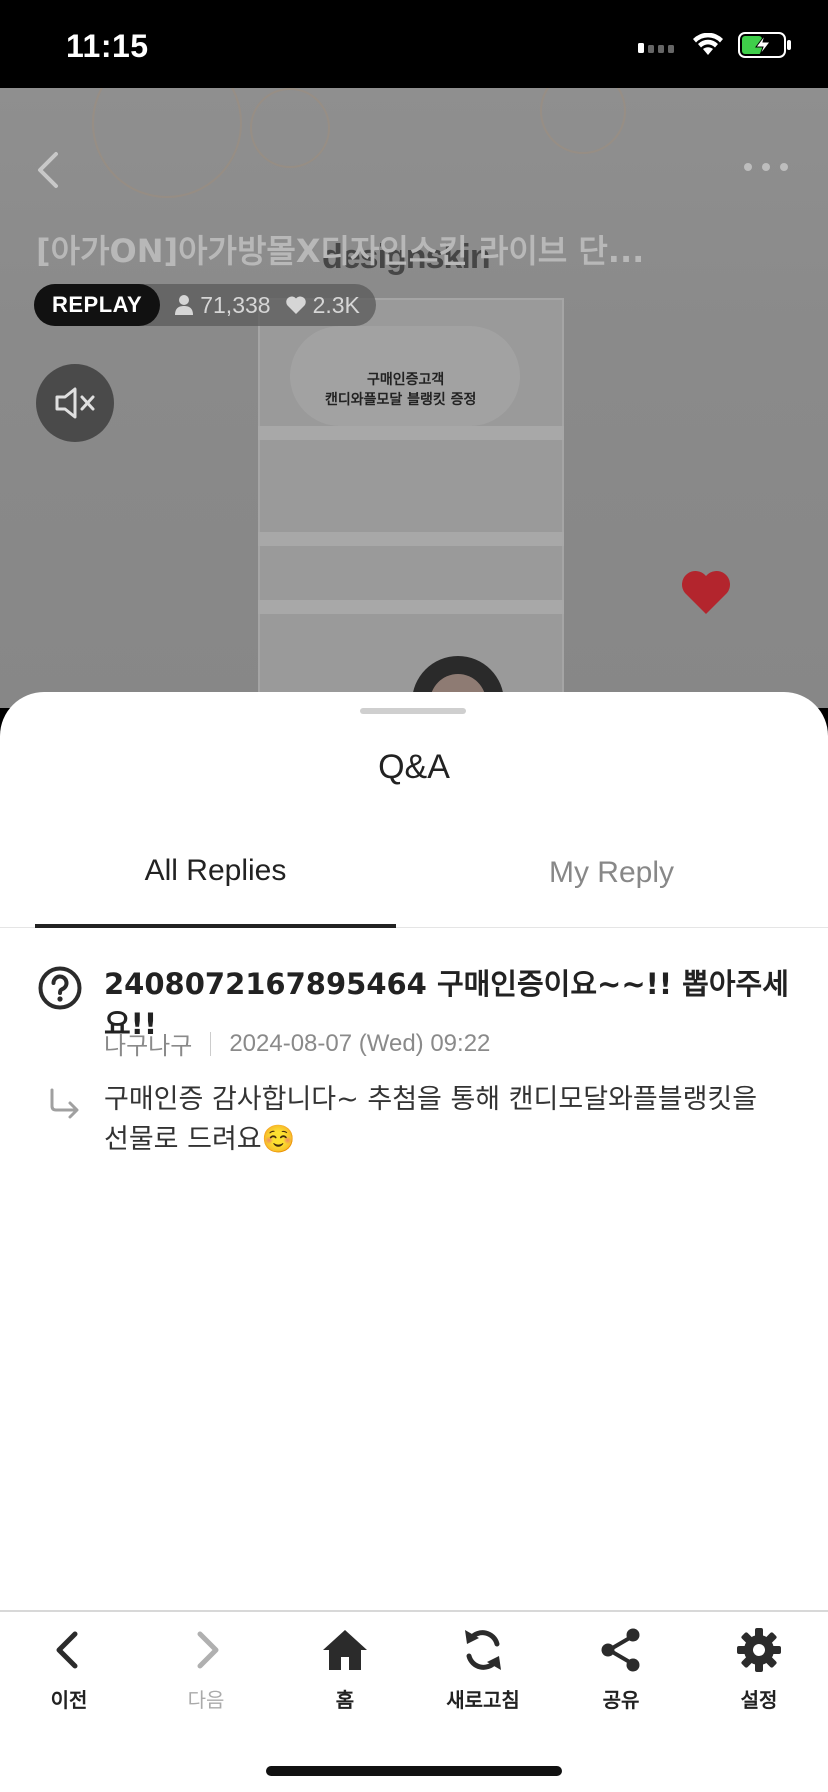  What do you see at coordinates (483, 1700) in the screenshot?
I see `nav-refresh-label: 새로고침` at bounding box center [483, 1700].